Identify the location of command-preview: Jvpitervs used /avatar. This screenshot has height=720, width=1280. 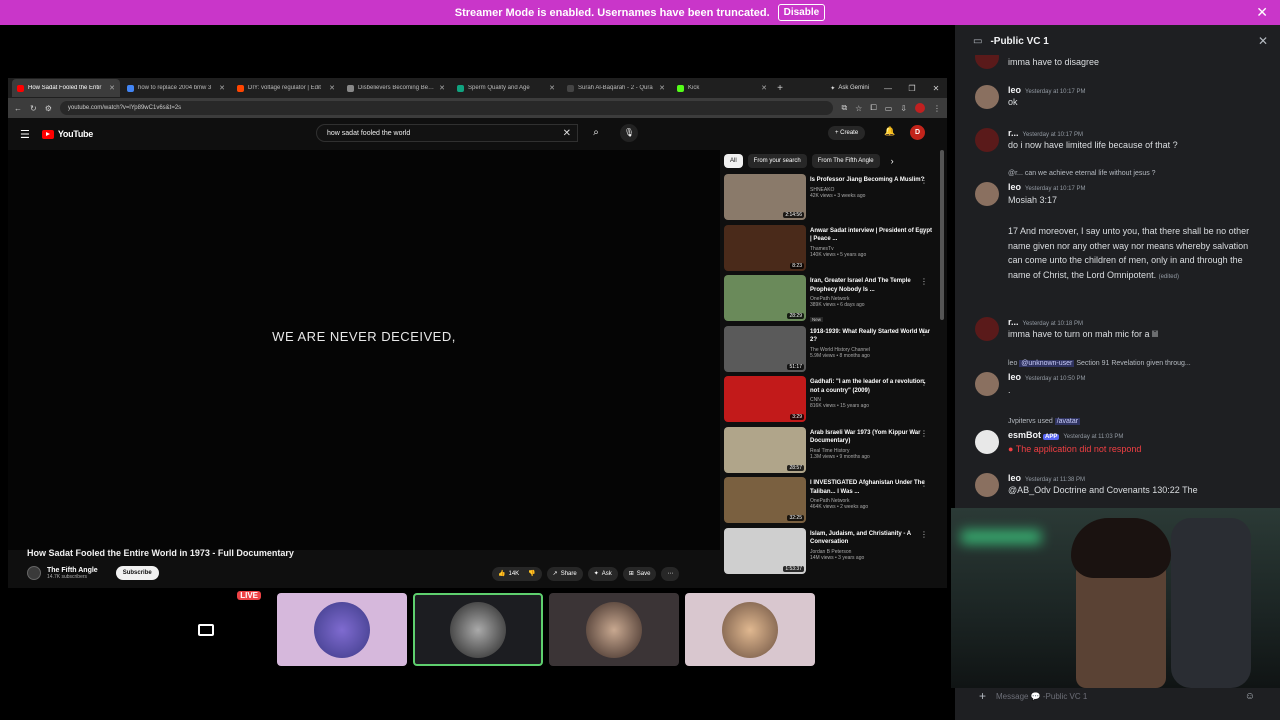
(1044, 421).